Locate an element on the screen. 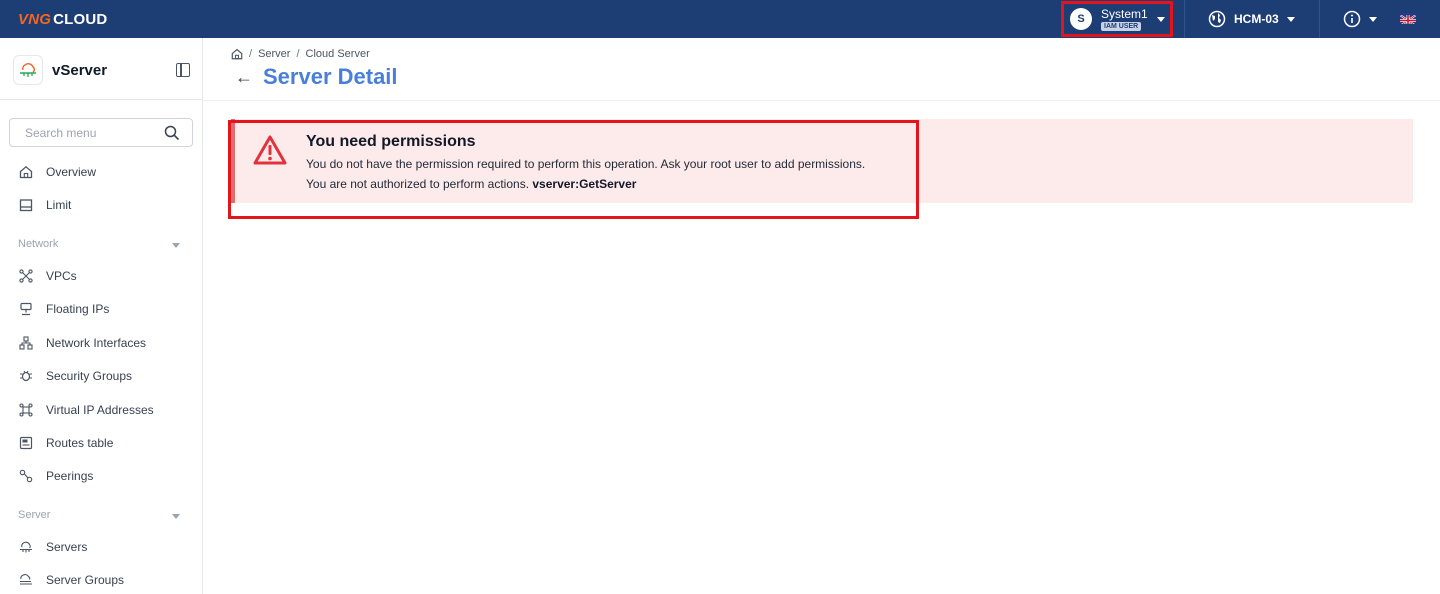  back-arrow-icon: ← is located at coordinates (244, 77).